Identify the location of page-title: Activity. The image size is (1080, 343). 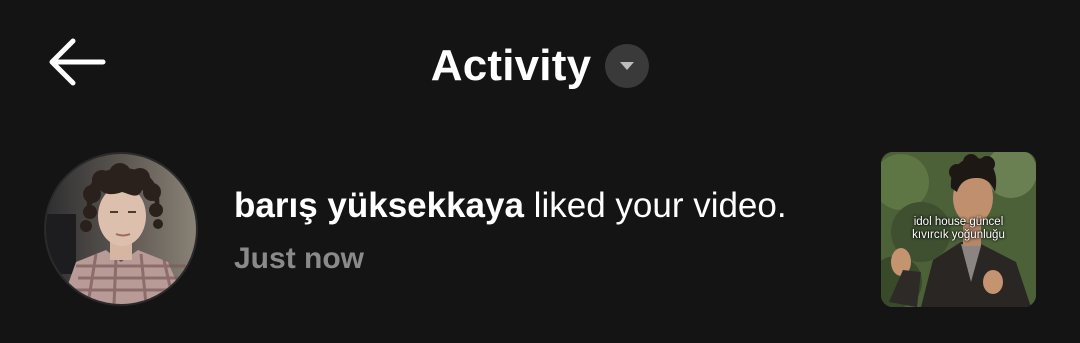
(511, 65).